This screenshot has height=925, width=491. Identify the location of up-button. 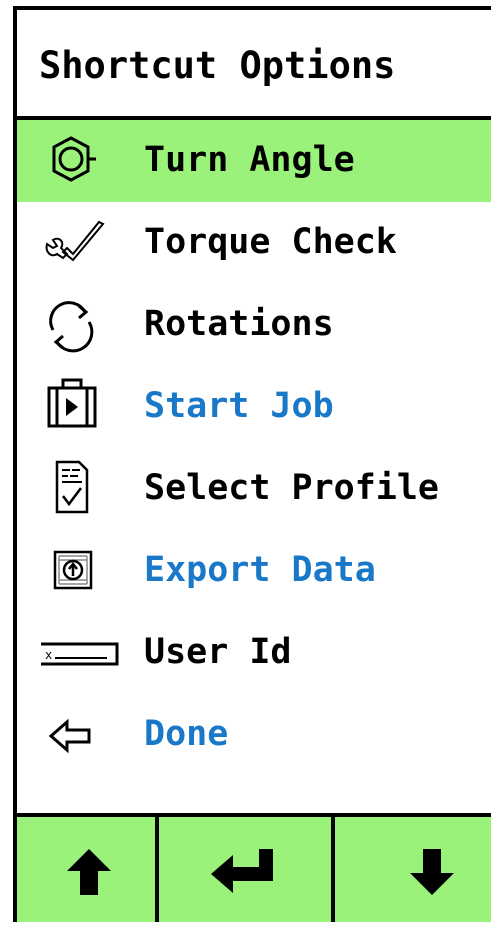
(88, 869).